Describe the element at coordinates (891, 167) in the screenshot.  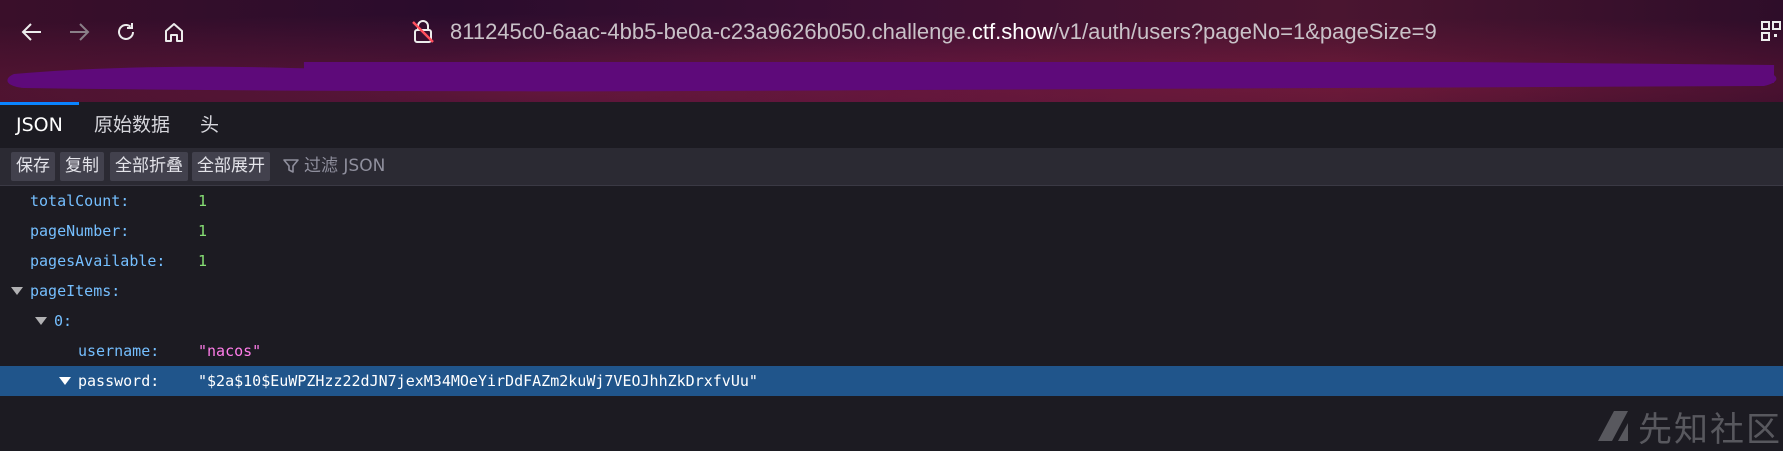
I see `viewer-toolbar: 保存 复制 全部折叠 全部展开` at that location.